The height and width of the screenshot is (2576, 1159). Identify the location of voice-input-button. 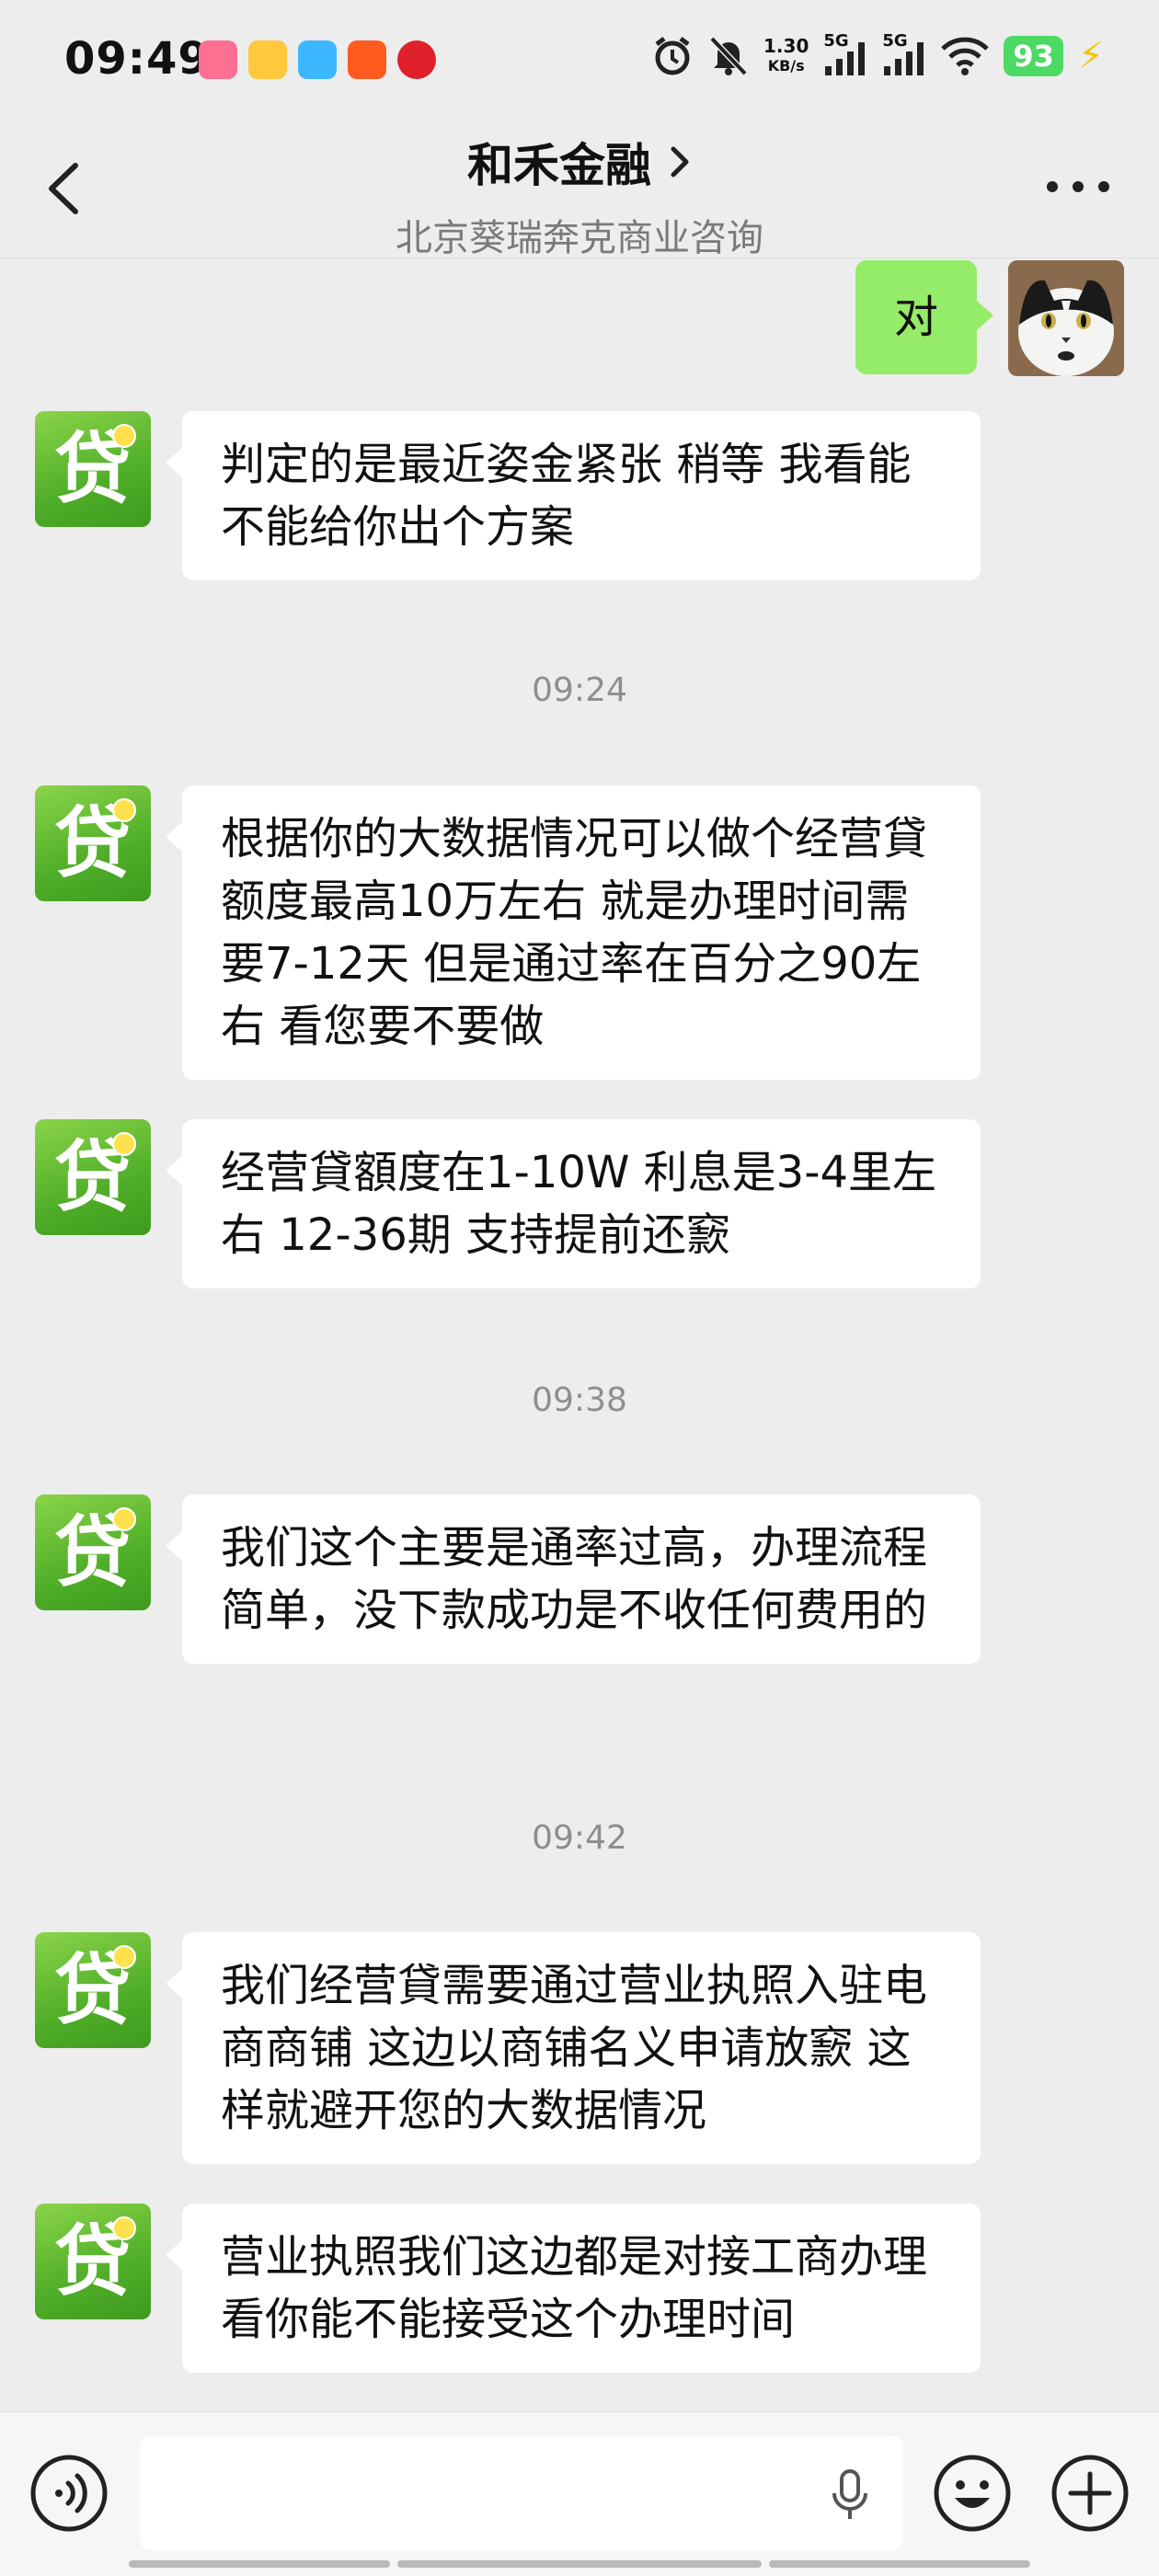
(69, 2494).